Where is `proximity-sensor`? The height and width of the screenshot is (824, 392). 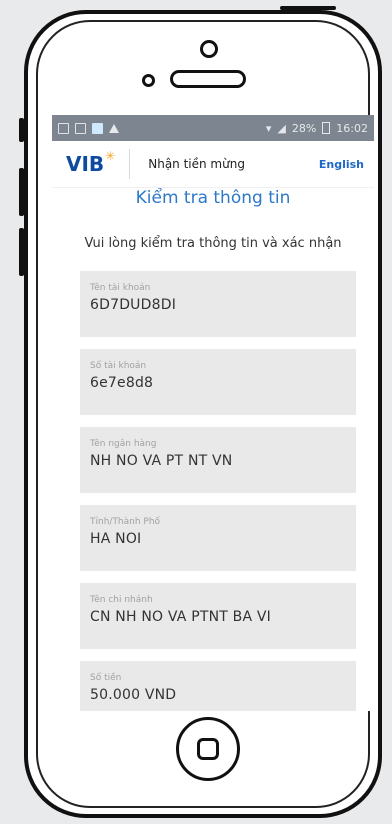 proximity-sensor is located at coordinates (148, 80).